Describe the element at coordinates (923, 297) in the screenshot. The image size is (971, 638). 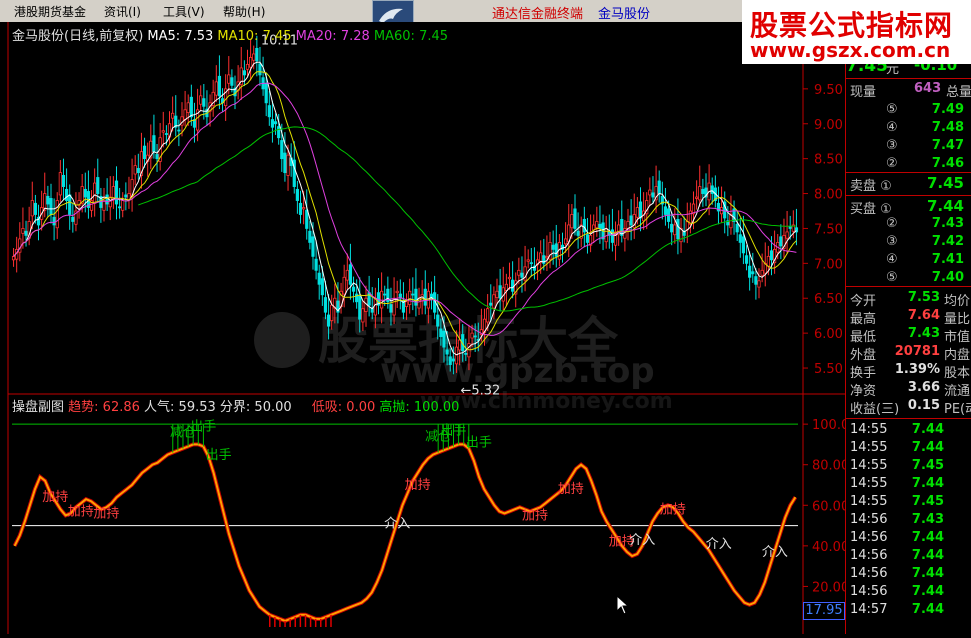
I see `stat-value: 7.53` at that location.